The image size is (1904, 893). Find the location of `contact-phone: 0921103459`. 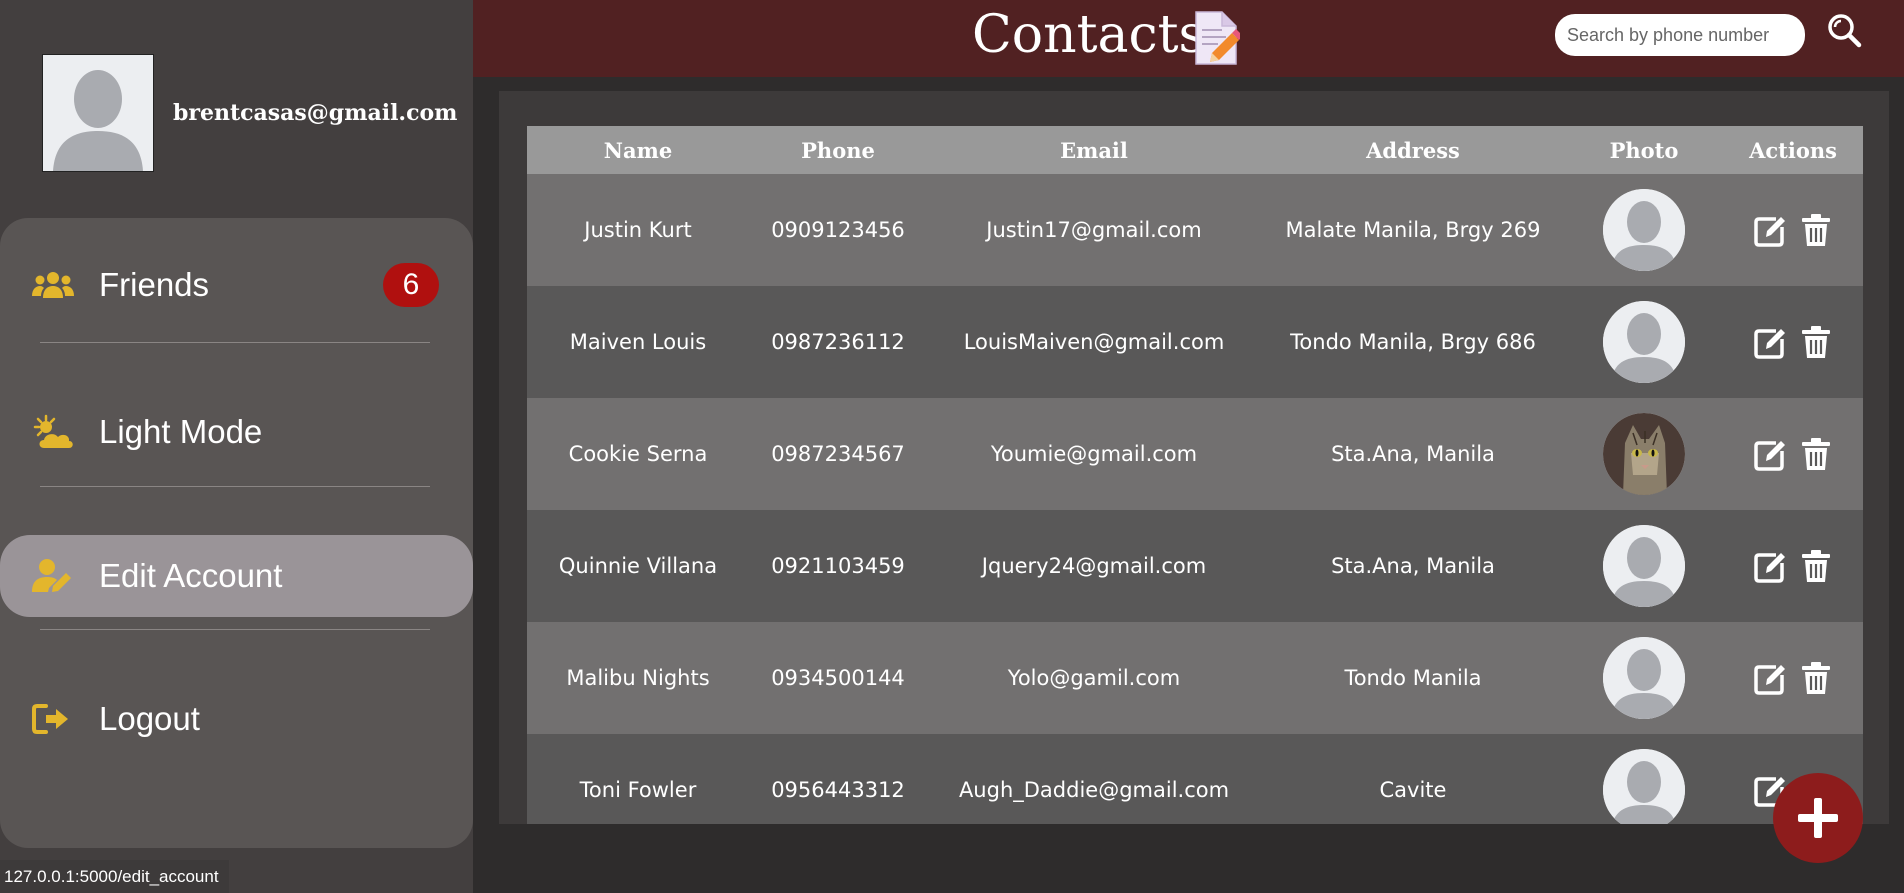

contact-phone: 0921103459 is located at coordinates (838, 566).